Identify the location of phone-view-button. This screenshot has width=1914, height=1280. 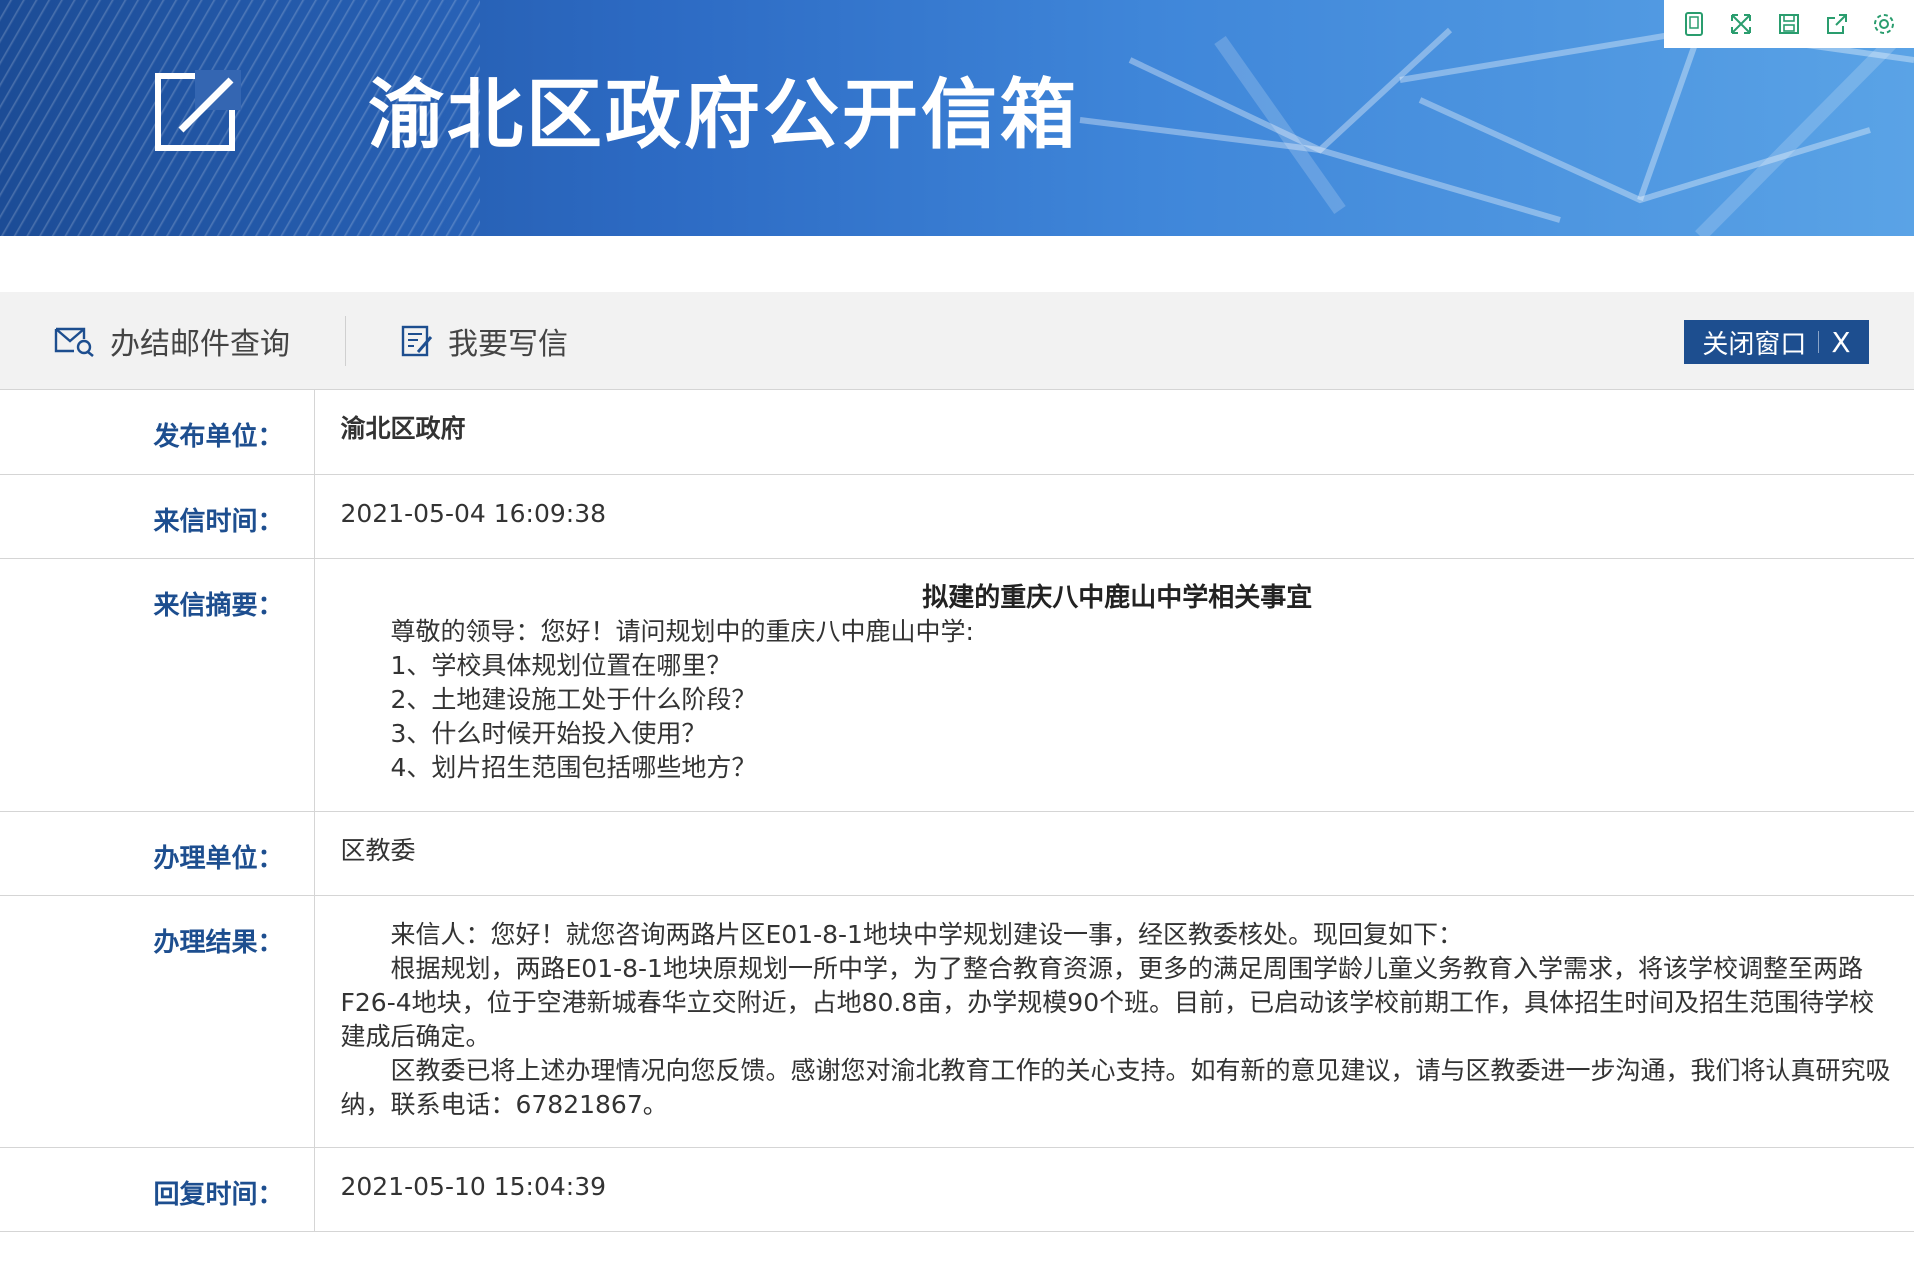
(1694, 24).